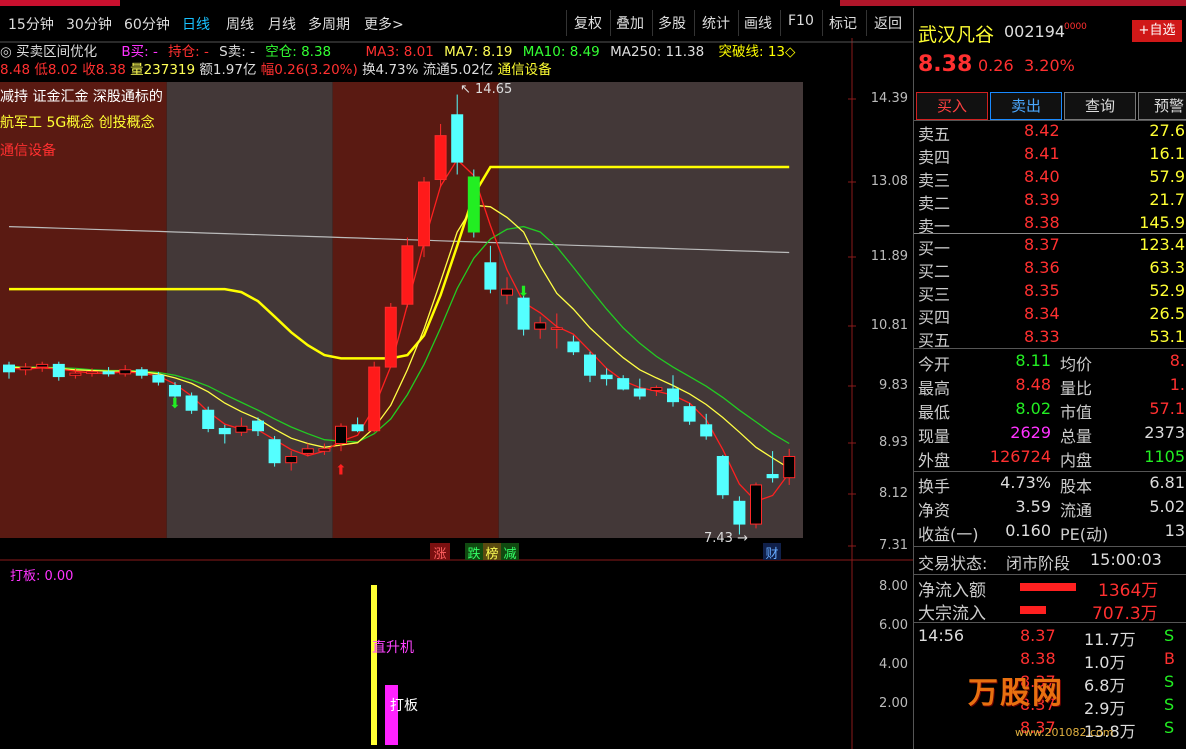  What do you see at coordinates (1042, 290) in the screenshot?
I see `order-price: 8.35` at bounding box center [1042, 290].